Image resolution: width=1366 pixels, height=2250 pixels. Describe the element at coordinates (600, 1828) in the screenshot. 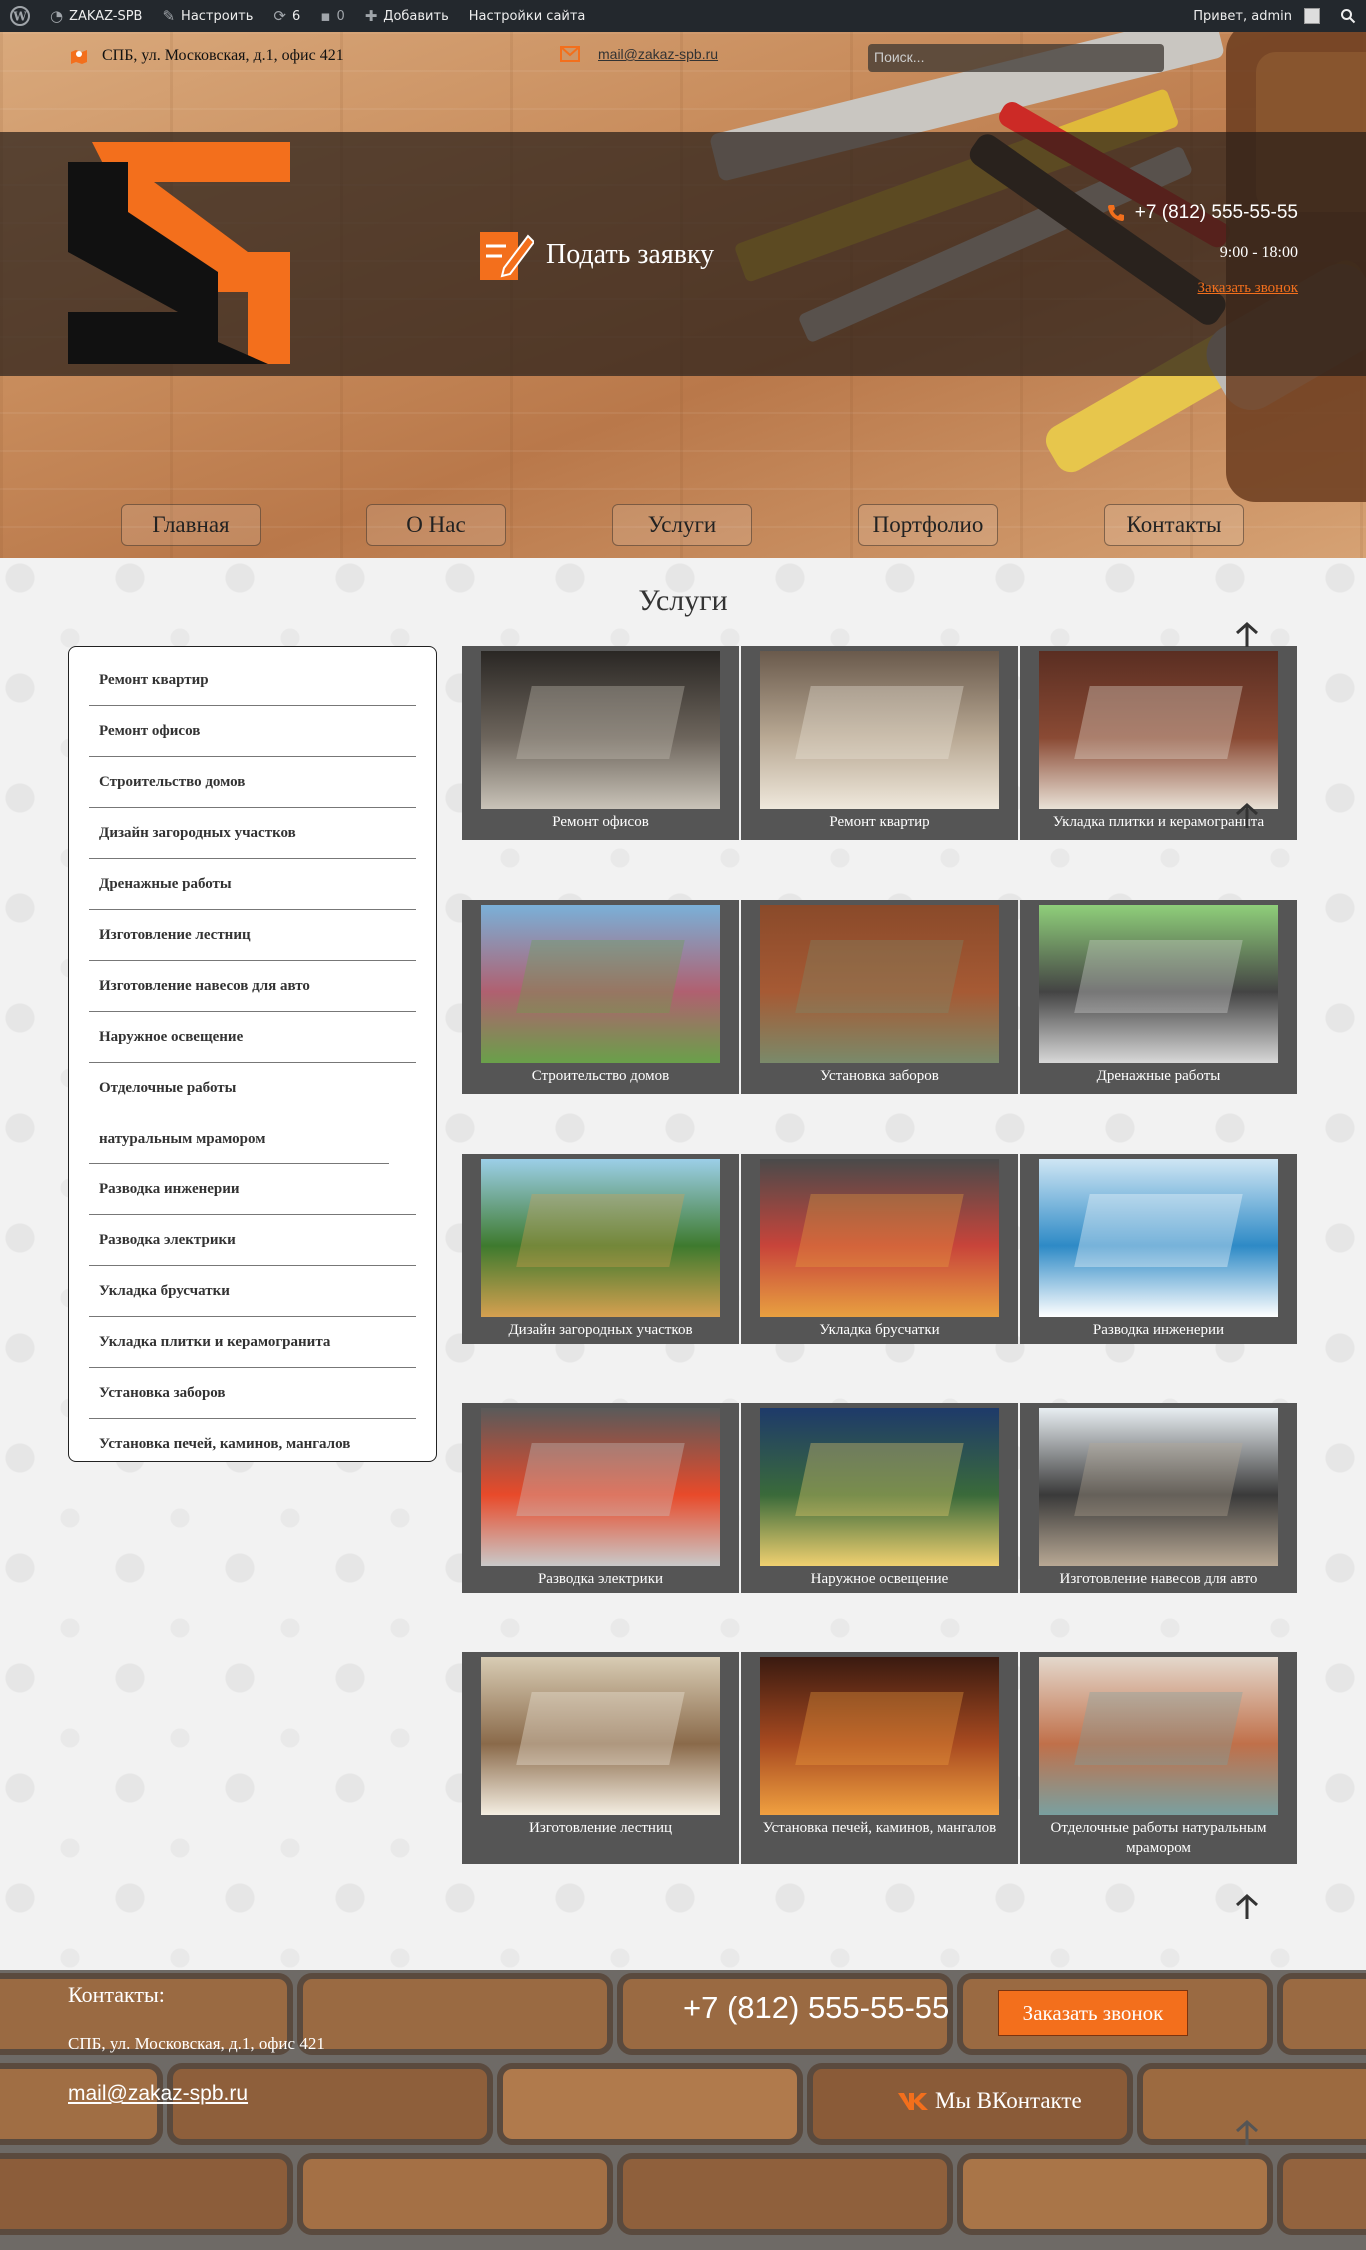

I see `service-card-title: Изготовление лестниц` at that location.